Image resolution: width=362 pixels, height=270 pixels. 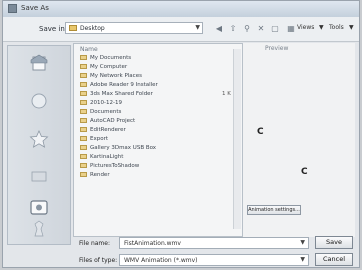 I want to click on place-network-places, so click(x=39, y=230).